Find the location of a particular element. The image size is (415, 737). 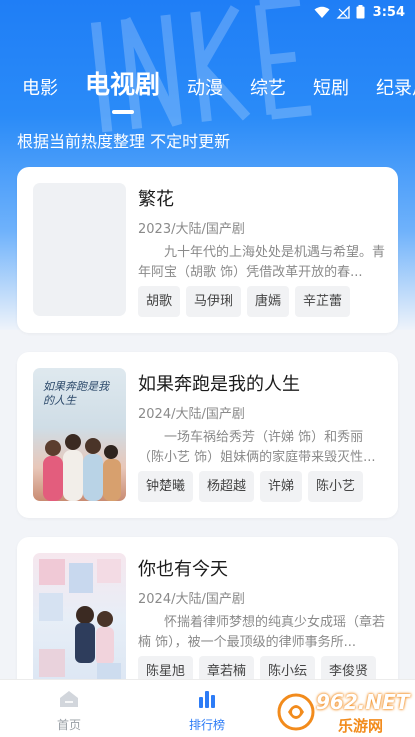

home-icon is located at coordinates (69, 699).